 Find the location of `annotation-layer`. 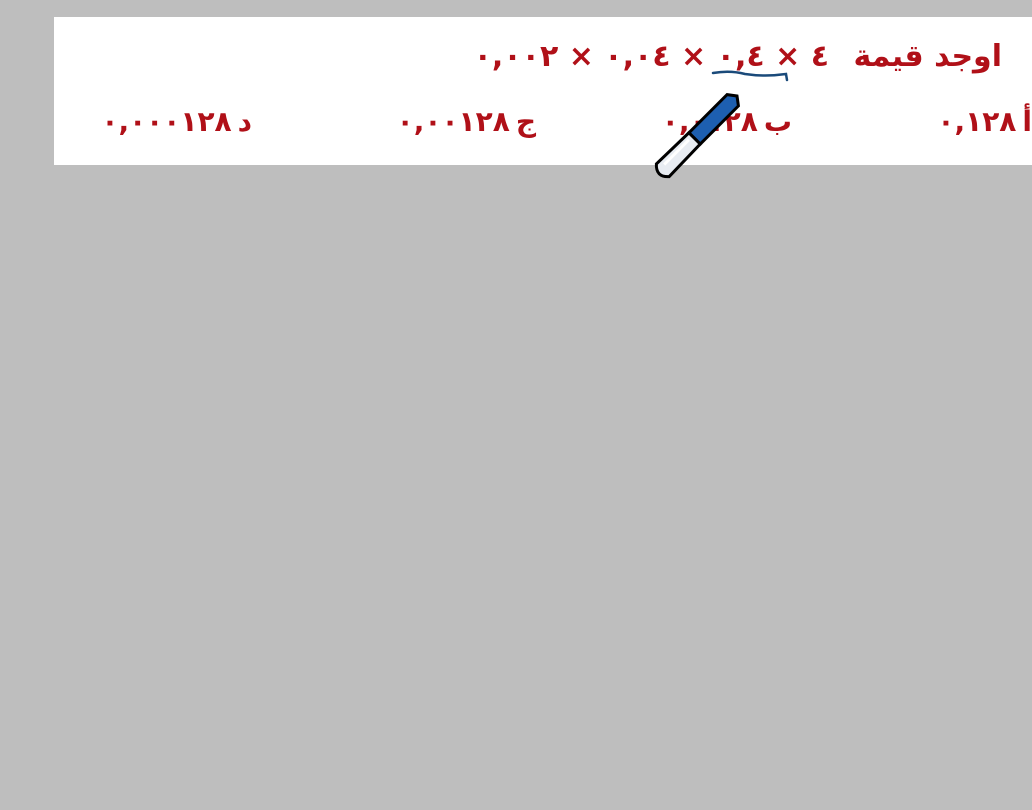

annotation-layer is located at coordinates (721, 124).